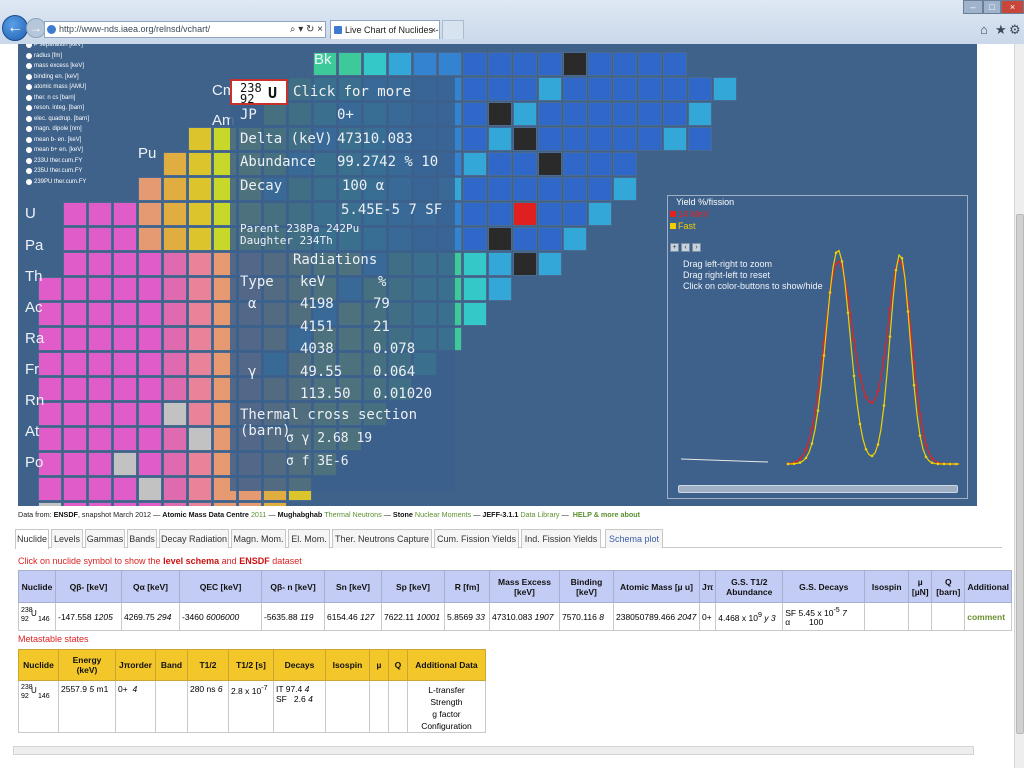 This screenshot has height=768, width=1024. What do you see at coordinates (818, 489) in the screenshot?
I see `yield-plot-range-slider` at bounding box center [818, 489].